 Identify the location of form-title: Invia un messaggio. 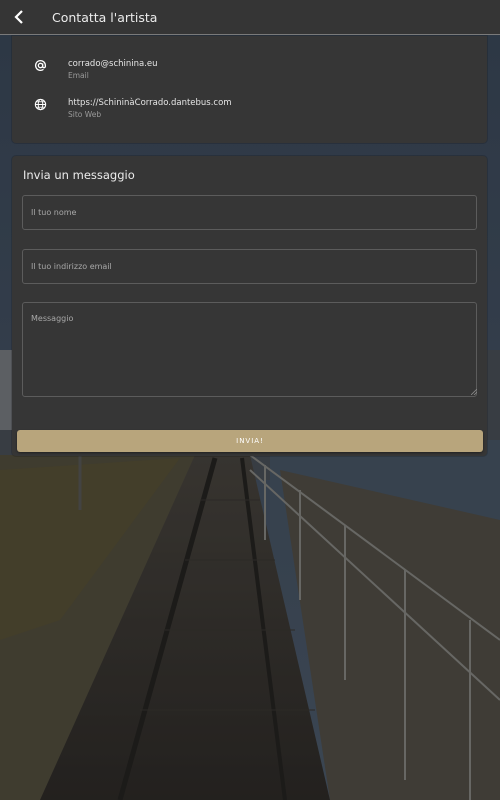
(79, 175).